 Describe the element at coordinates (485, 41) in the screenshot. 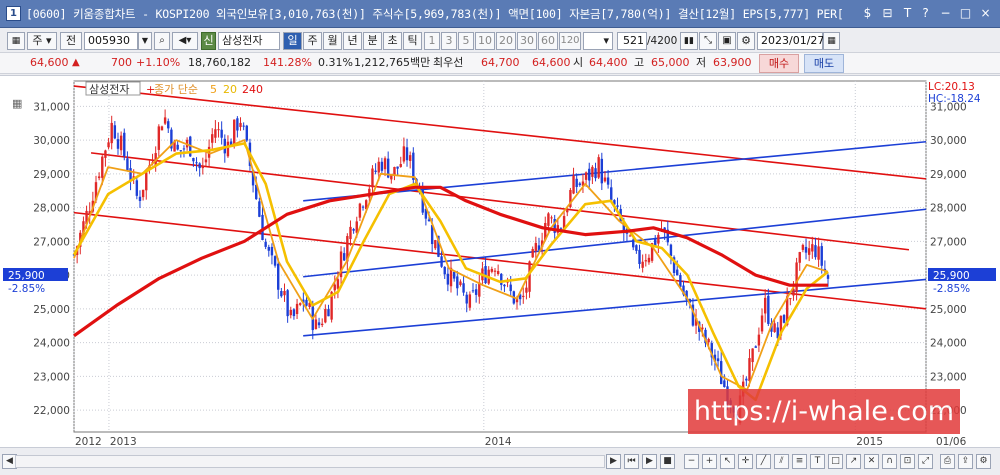

I see `interval-10-button: 10` at that location.